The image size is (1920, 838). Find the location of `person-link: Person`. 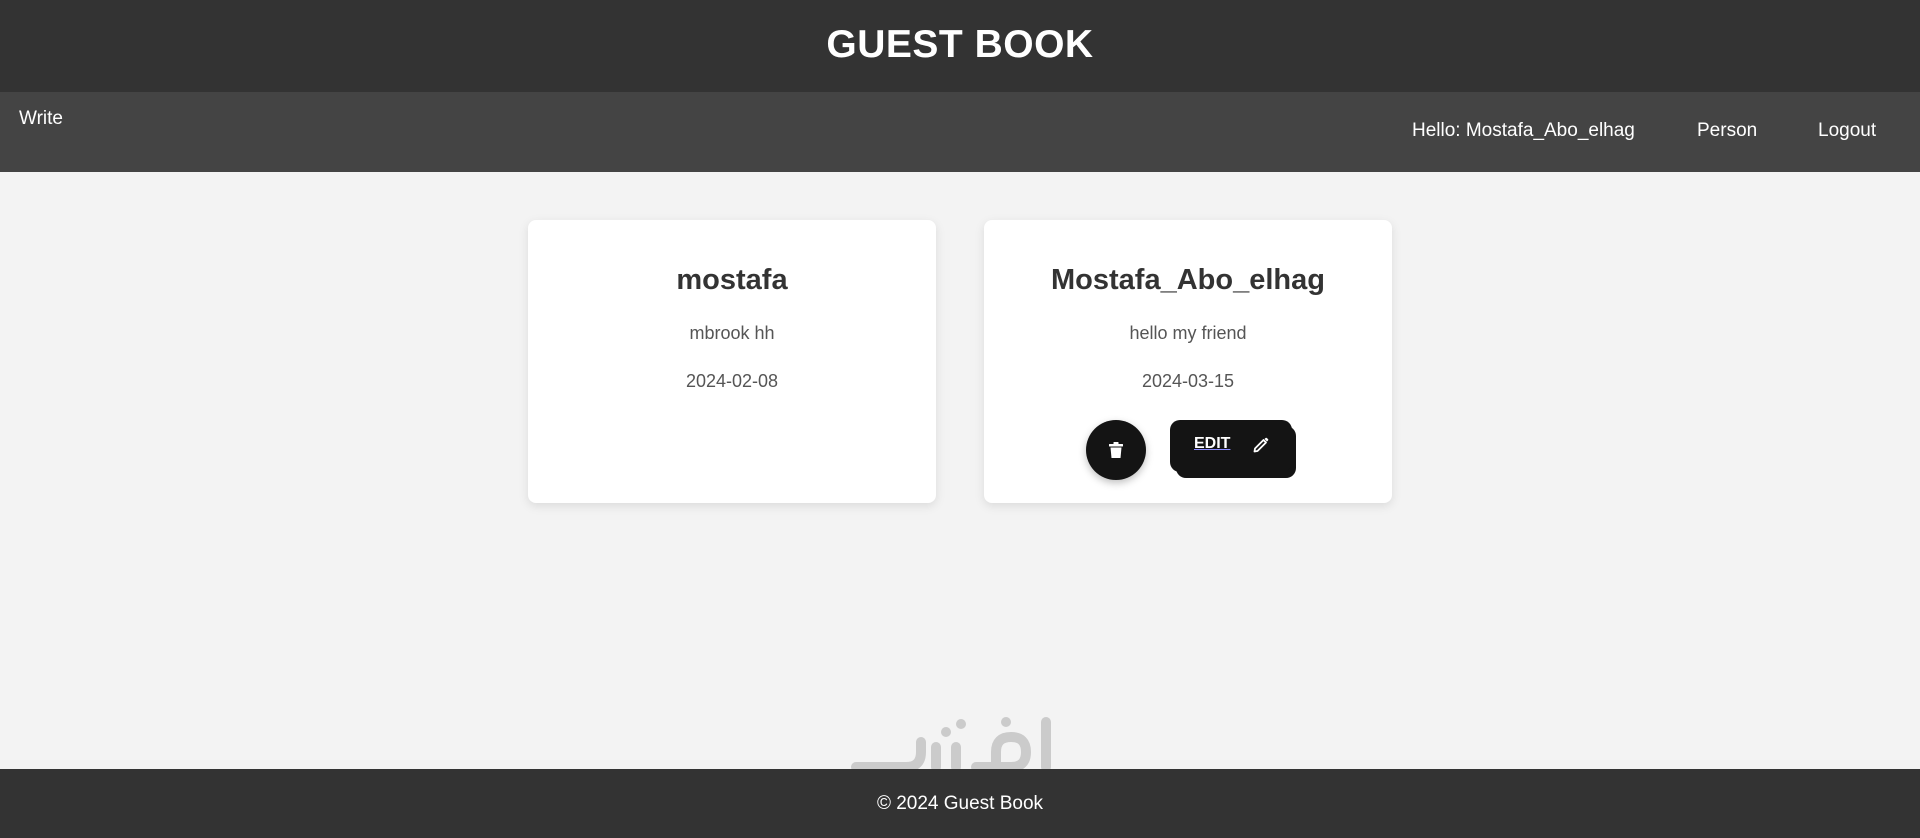

person-link: Person is located at coordinates (1727, 131).